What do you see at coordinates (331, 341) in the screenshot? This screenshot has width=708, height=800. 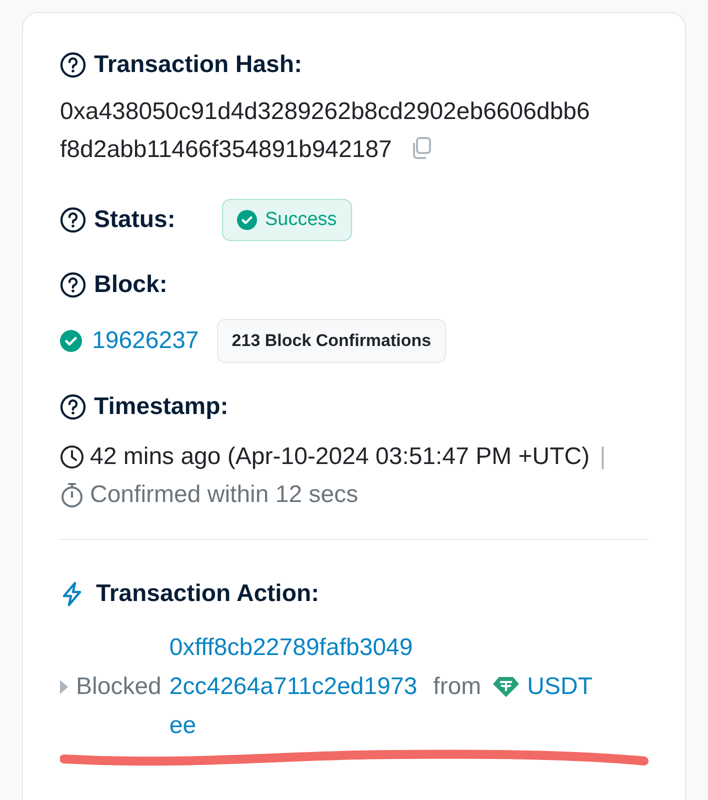 I see `confirmations-badge: 213 Block Confirmations` at bounding box center [331, 341].